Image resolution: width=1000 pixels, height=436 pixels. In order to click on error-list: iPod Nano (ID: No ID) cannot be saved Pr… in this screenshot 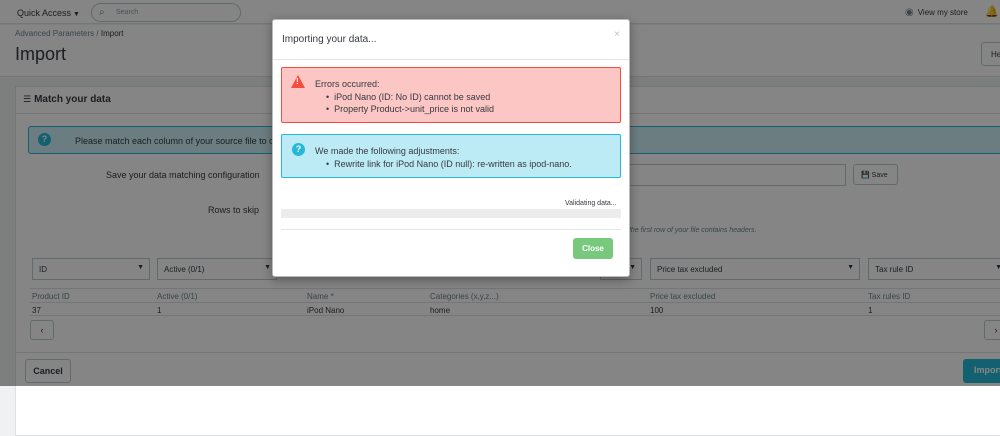, I will do `click(410, 103)`.